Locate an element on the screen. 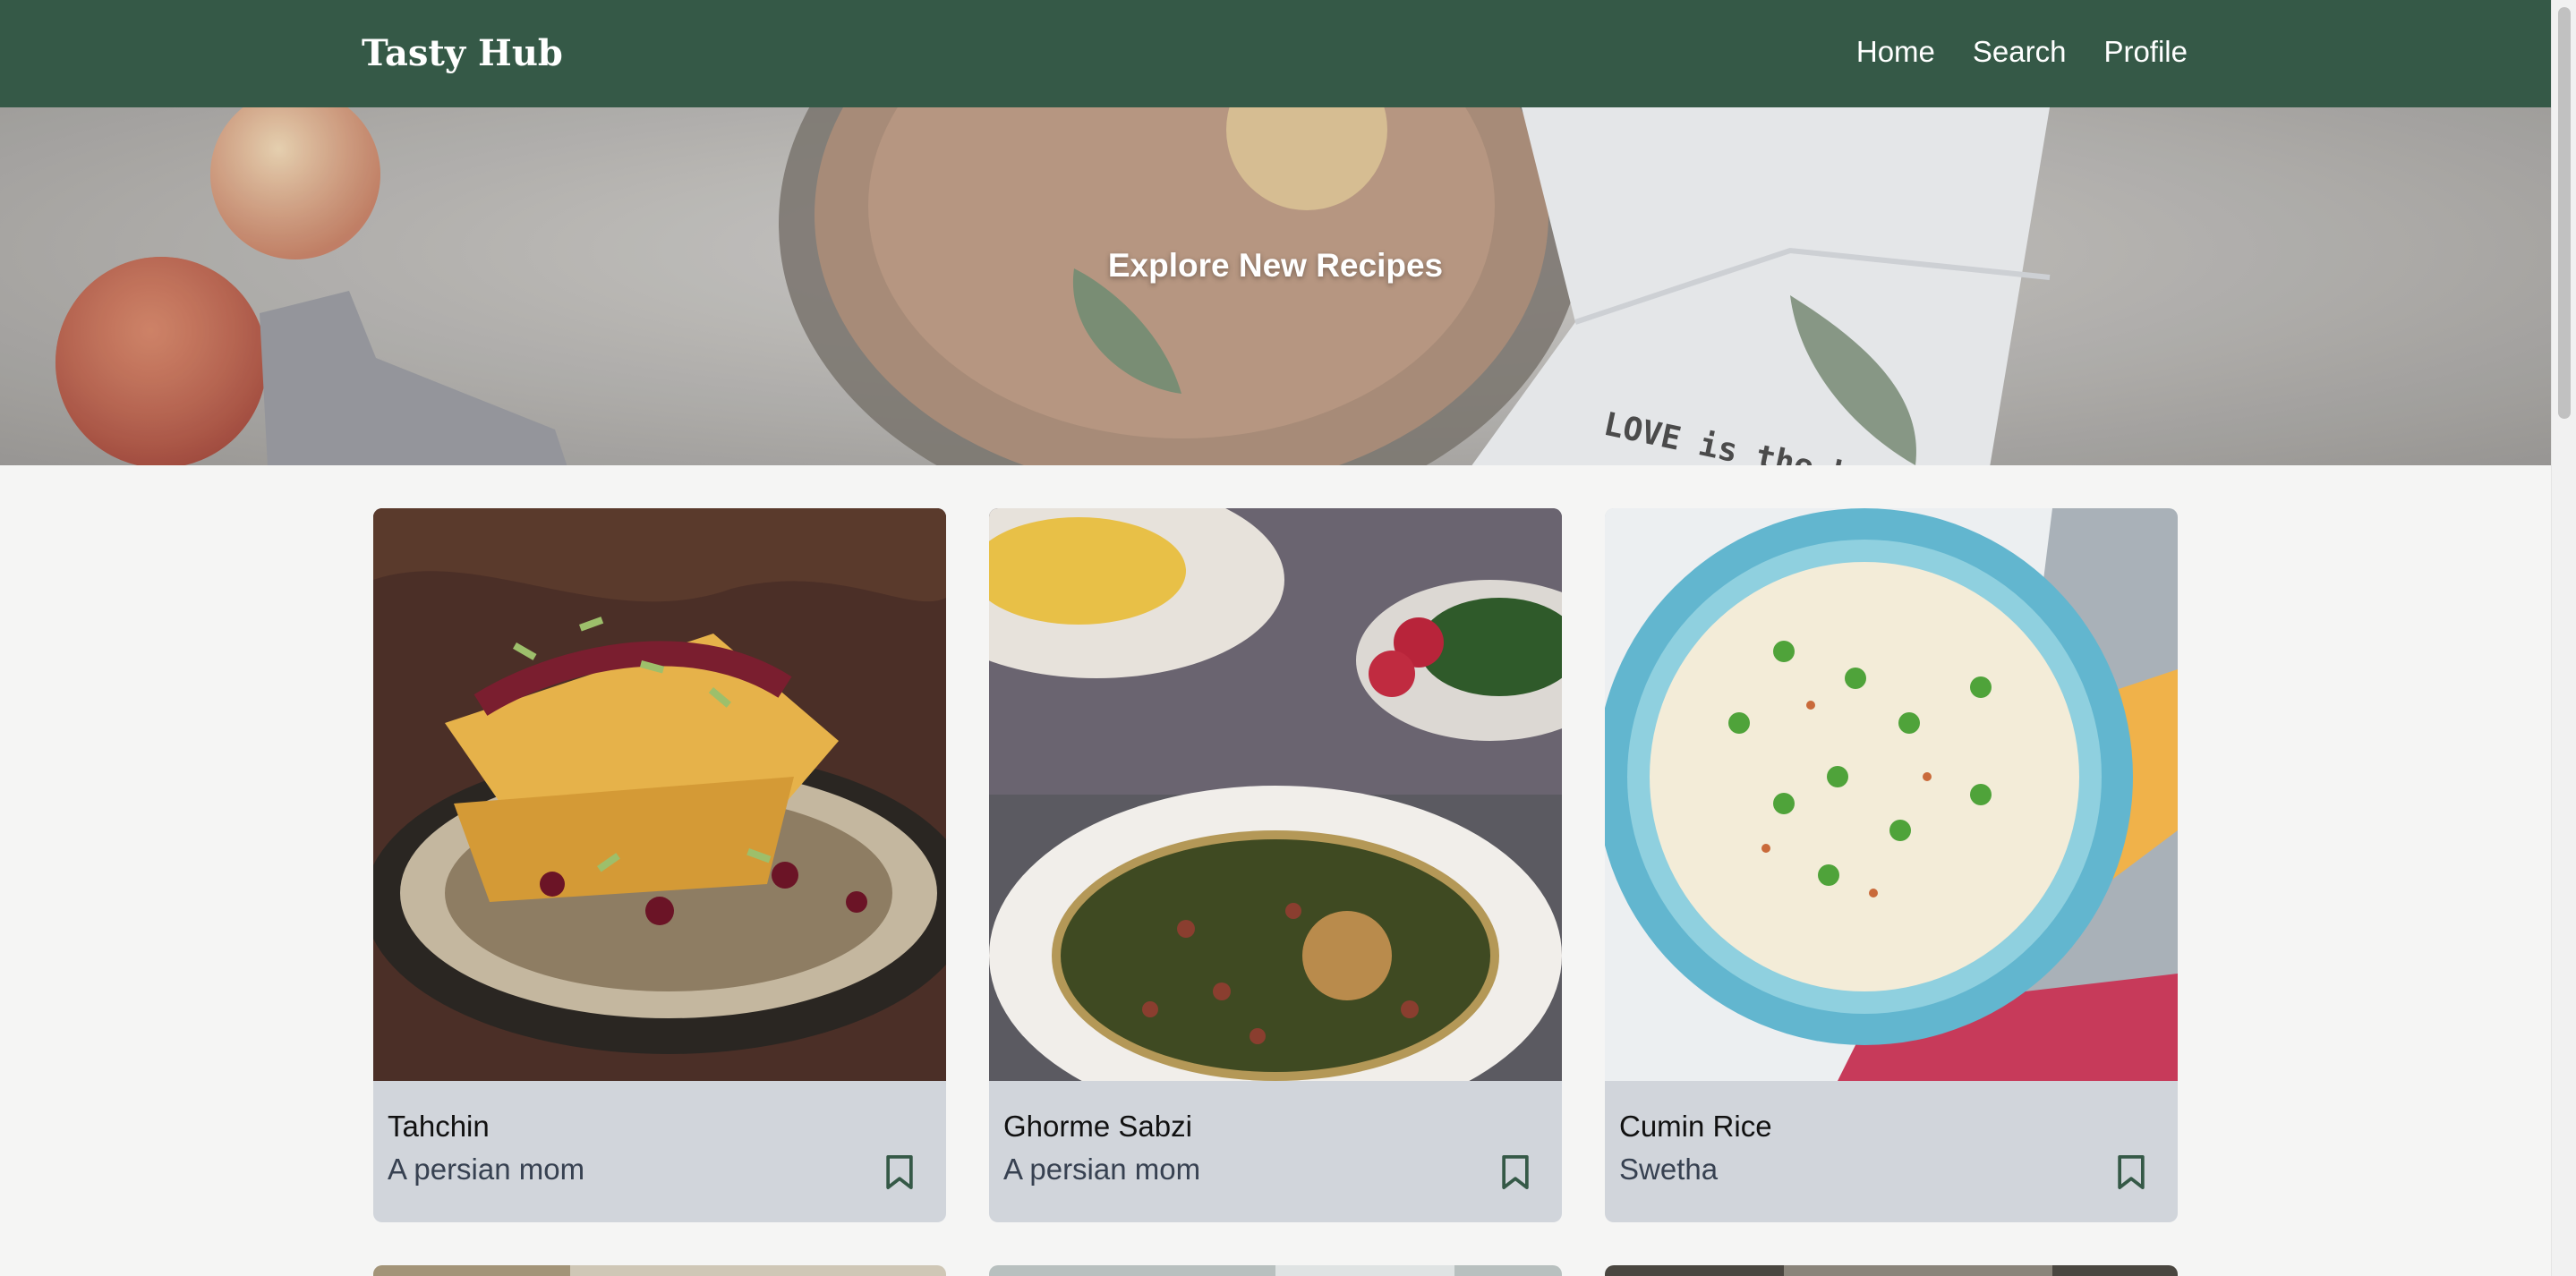 This screenshot has height=1276, width=2576. recipe-title: Cumin Rice is located at coordinates (1695, 1126).